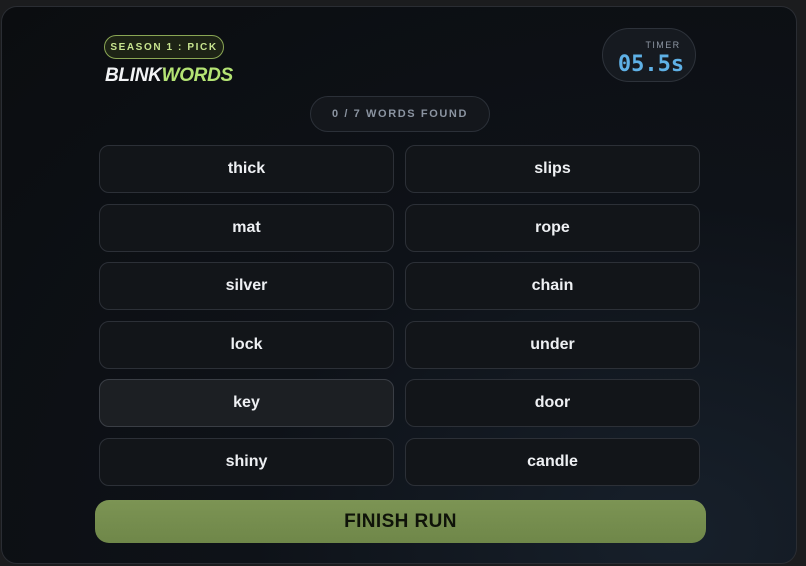  I want to click on timer-display: TIMER 05.5s, so click(649, 55).